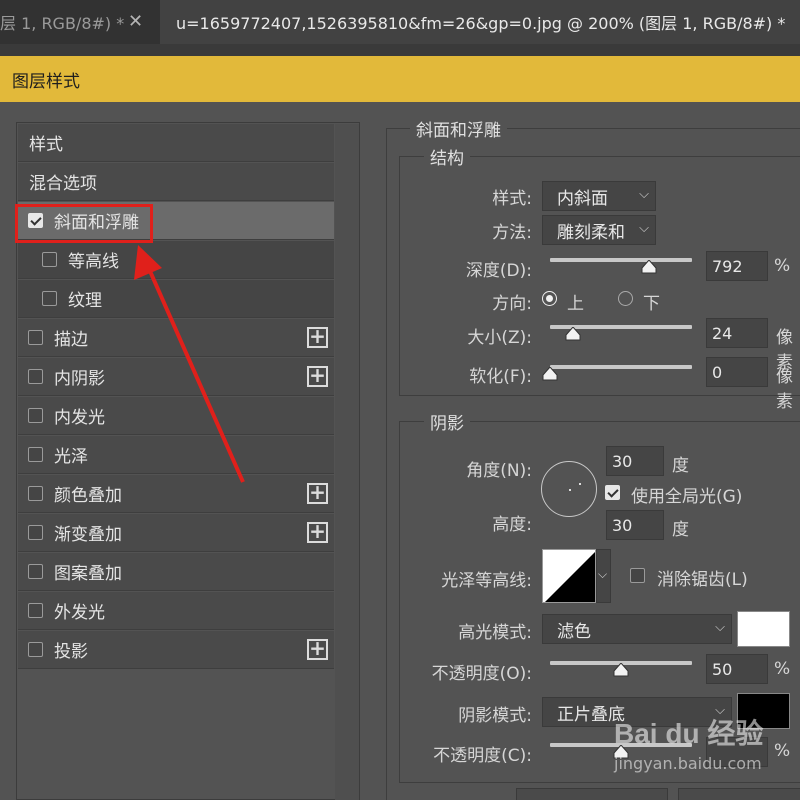 The width and height of the screenshot is (800, 800). What do you see at coordinates (727, 266) in the screenshot?
I see `depth-value: 792` at bounding box center [727, 266].